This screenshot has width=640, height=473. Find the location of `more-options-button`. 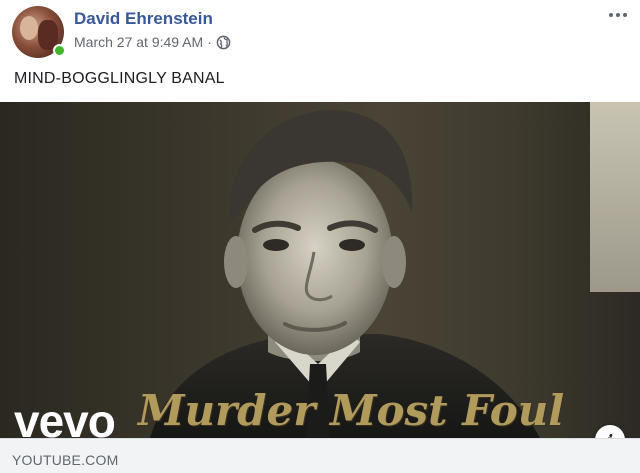

more-options-button is located at coordinates (618, 15).